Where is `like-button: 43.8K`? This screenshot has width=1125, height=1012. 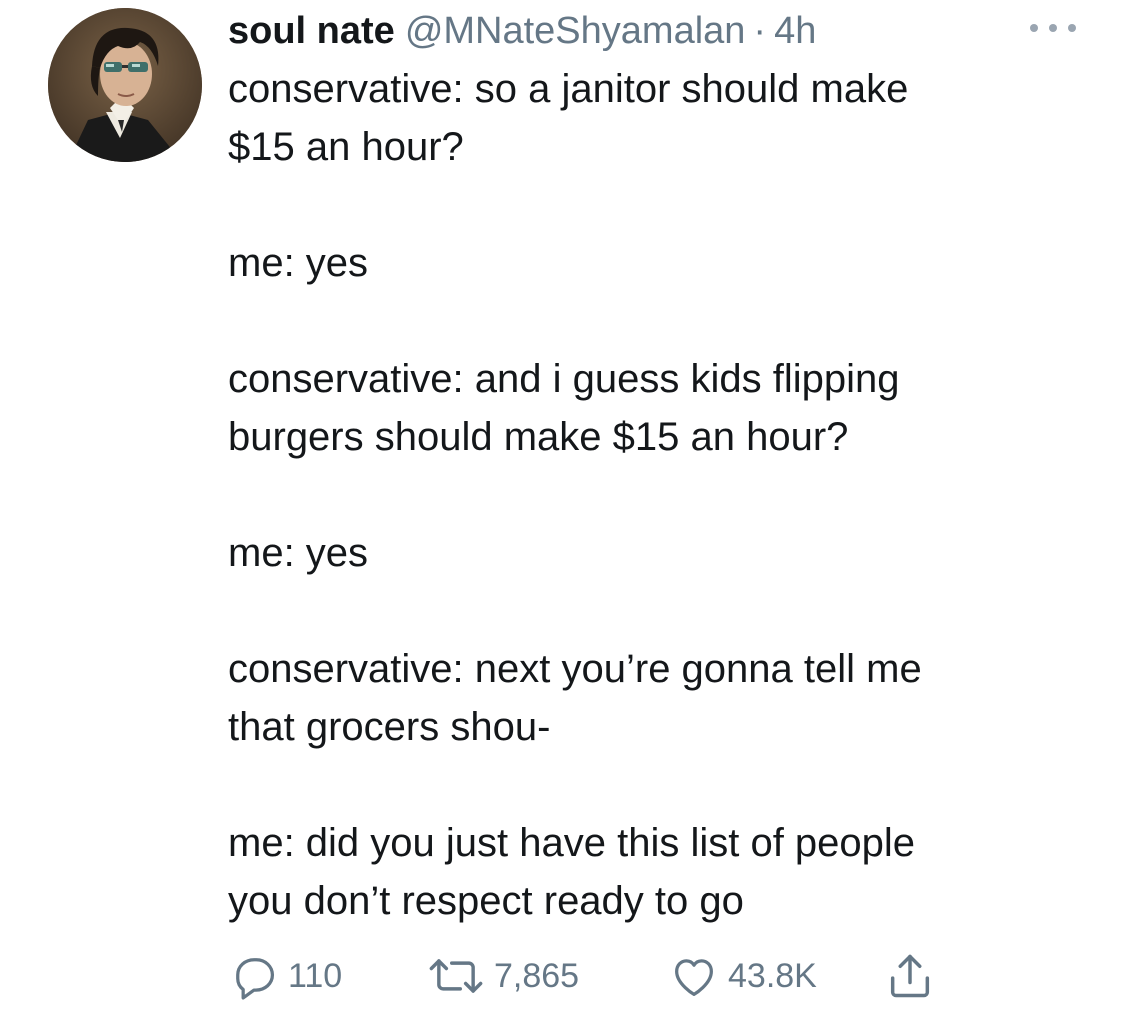
like-button: 43.8K is located at coordinates (742, 976).